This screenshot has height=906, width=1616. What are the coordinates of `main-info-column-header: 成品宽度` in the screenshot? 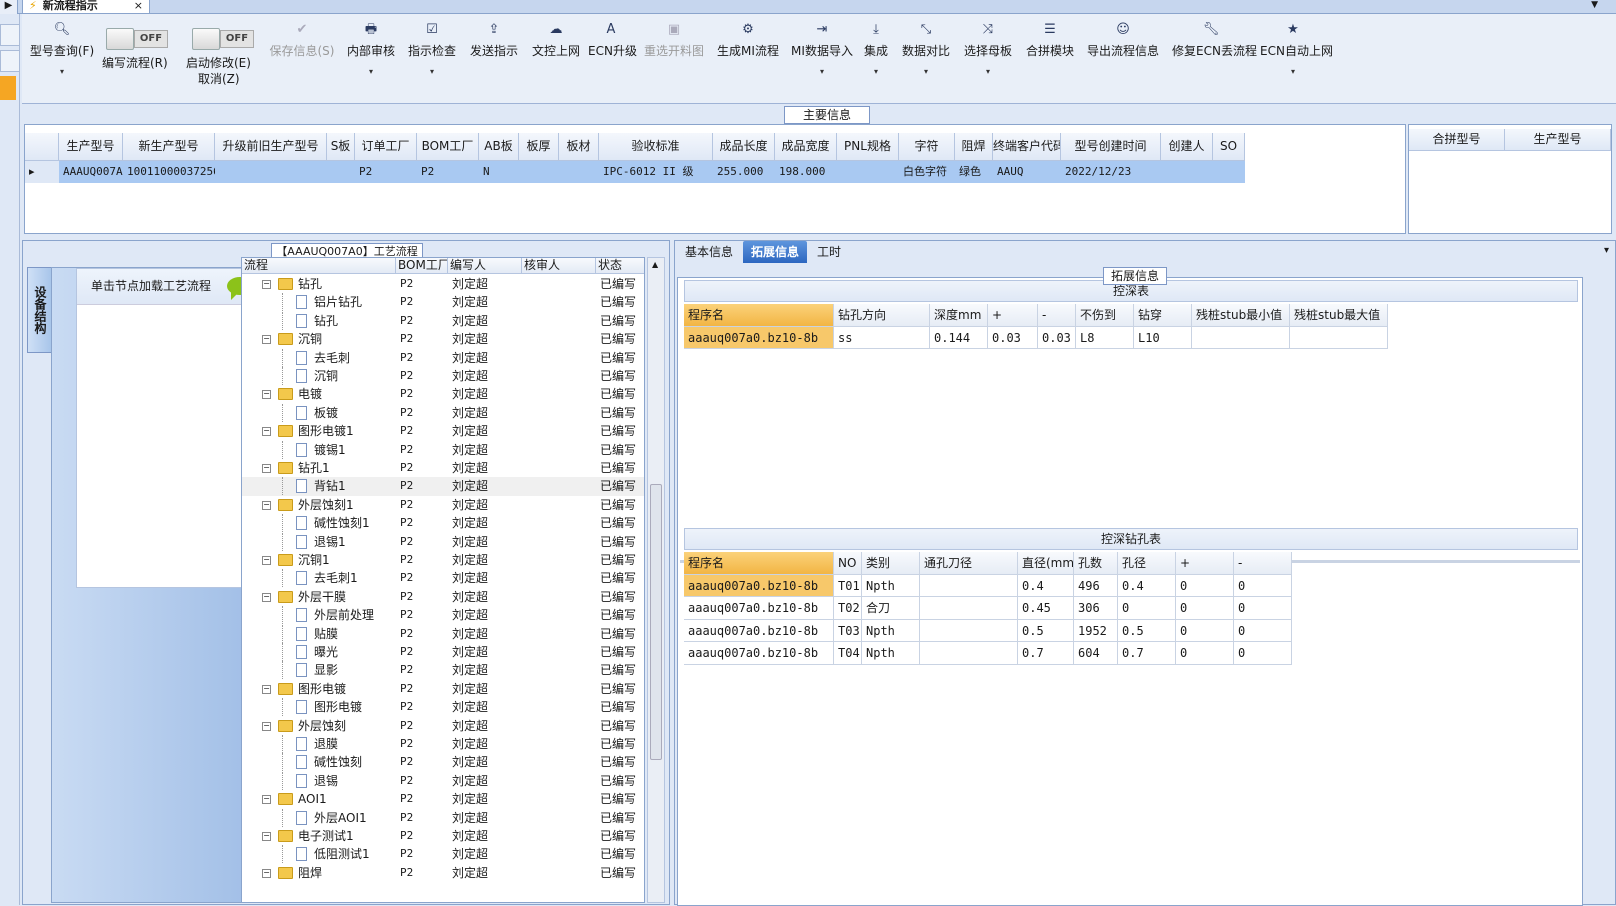 It's located at (806, 147).